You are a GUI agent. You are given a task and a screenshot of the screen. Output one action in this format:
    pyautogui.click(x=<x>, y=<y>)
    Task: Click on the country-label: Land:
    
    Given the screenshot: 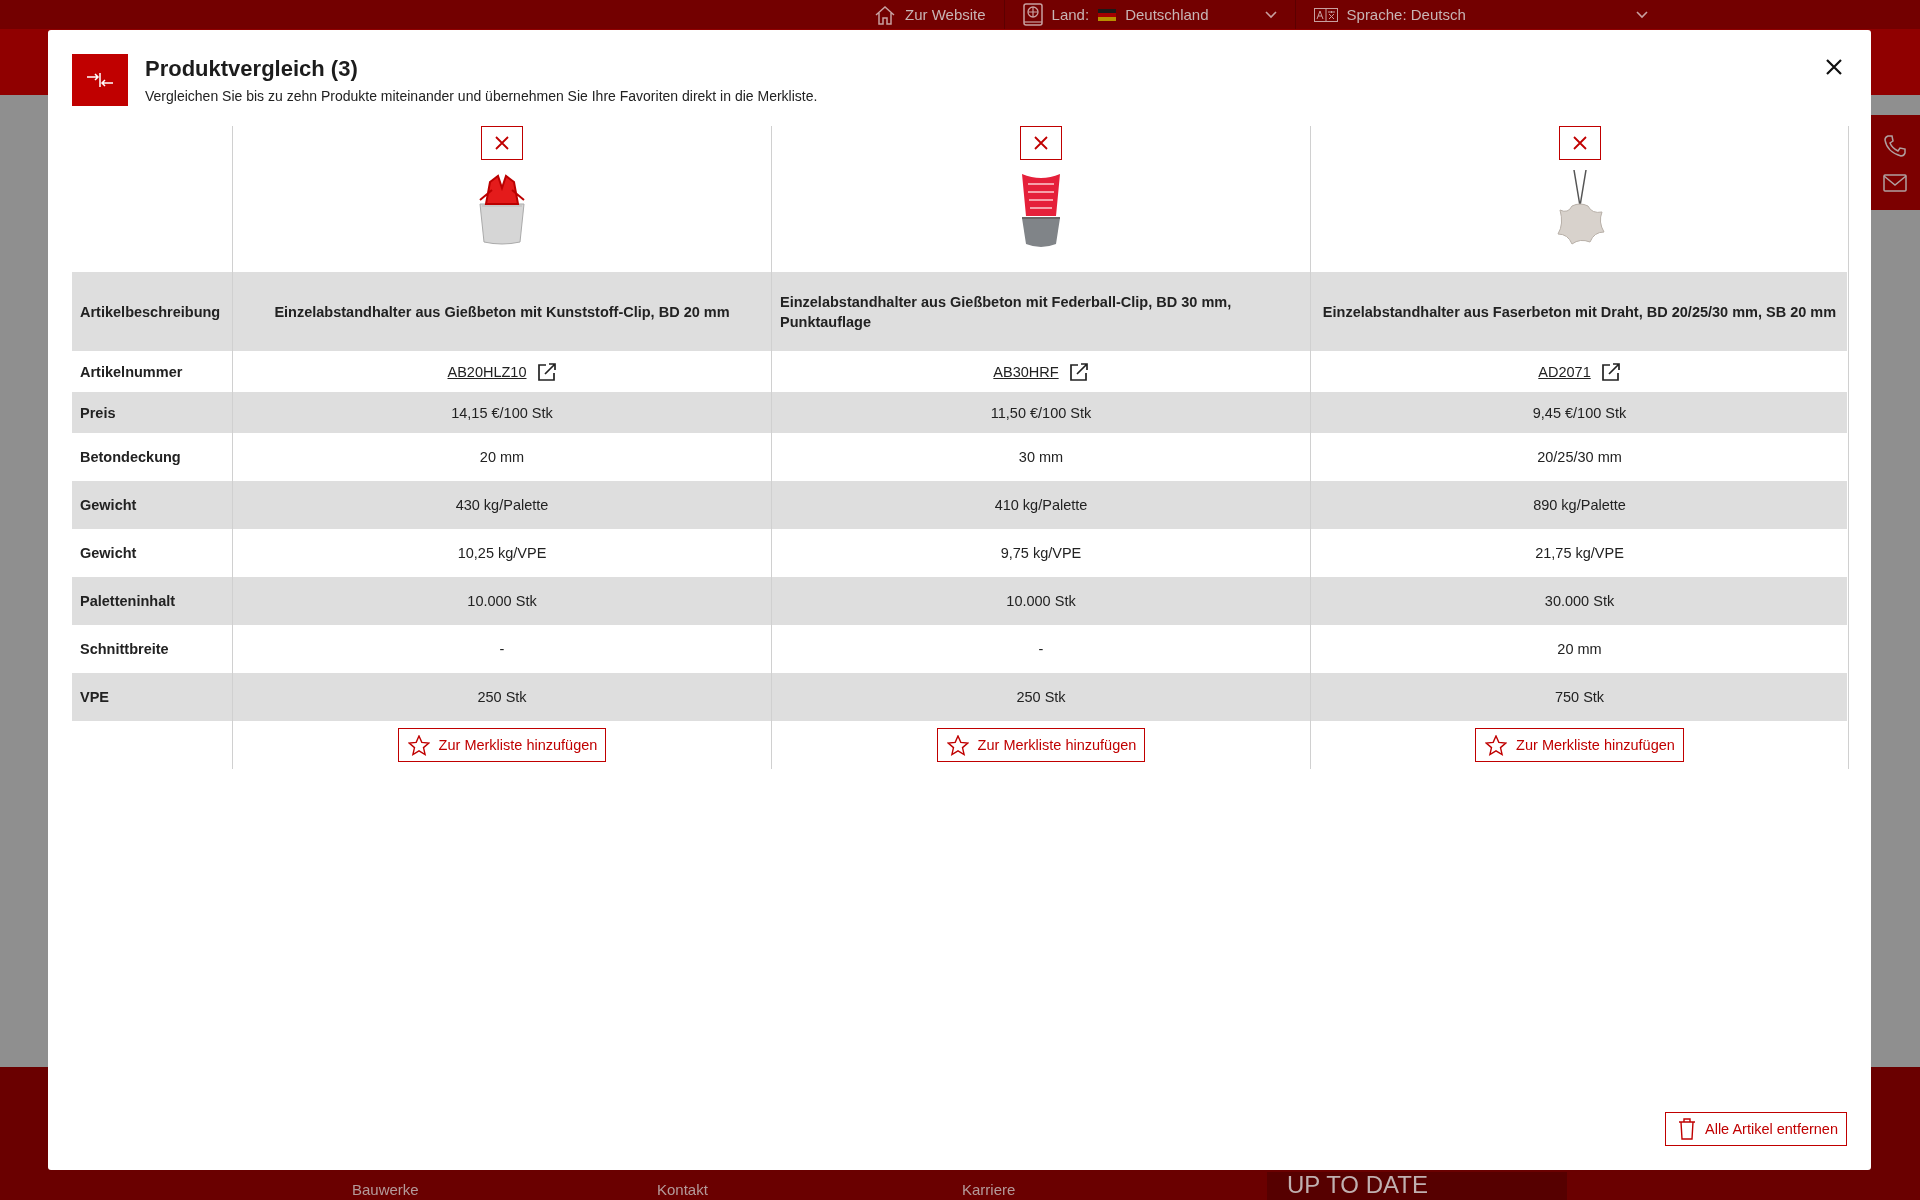 What is the action you would take?
    pyautogui.click(x=1070, y=14)
    